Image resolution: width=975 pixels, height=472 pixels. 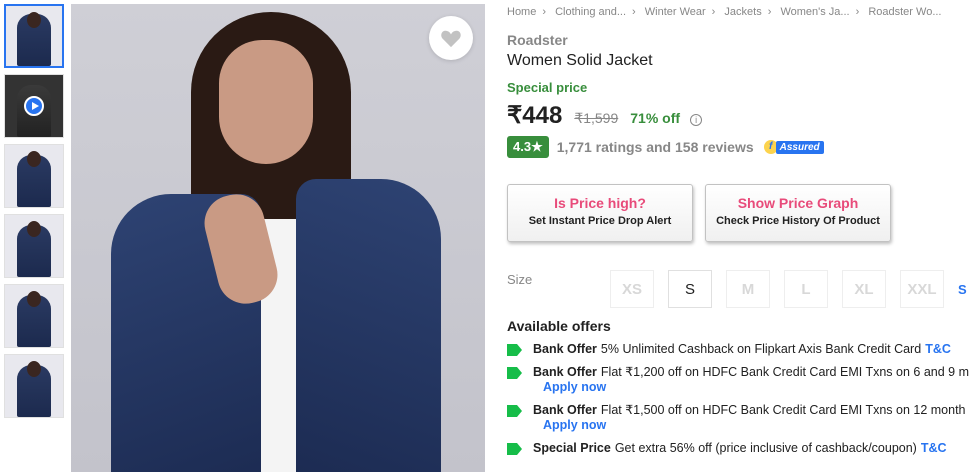 I want to click on wishlist-button, so click(x=451, y=38).